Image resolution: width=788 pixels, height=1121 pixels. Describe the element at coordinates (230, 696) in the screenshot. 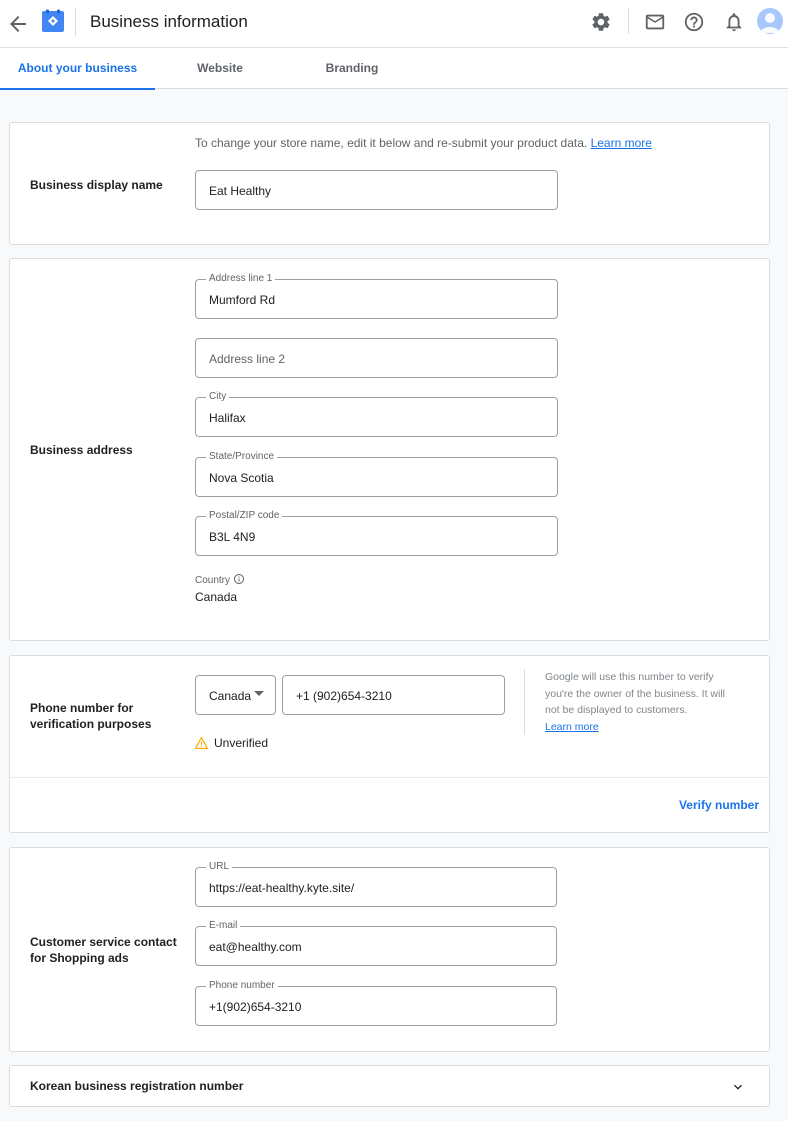

I see `phone-country-value: Canada` at that location.